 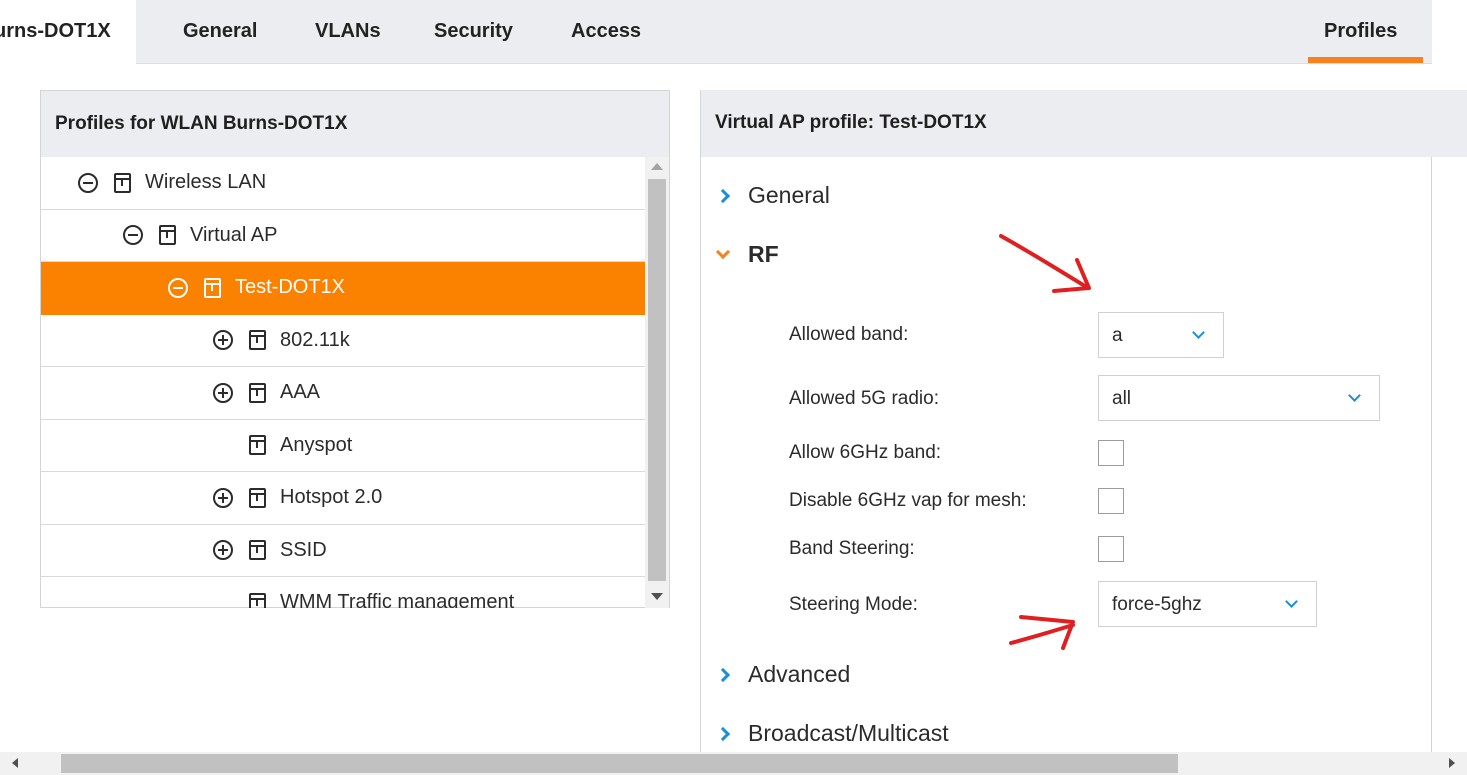 I want to click on section-broadcast-multicast-label: Broadcast/Multicast, so click(x=848, y=733).